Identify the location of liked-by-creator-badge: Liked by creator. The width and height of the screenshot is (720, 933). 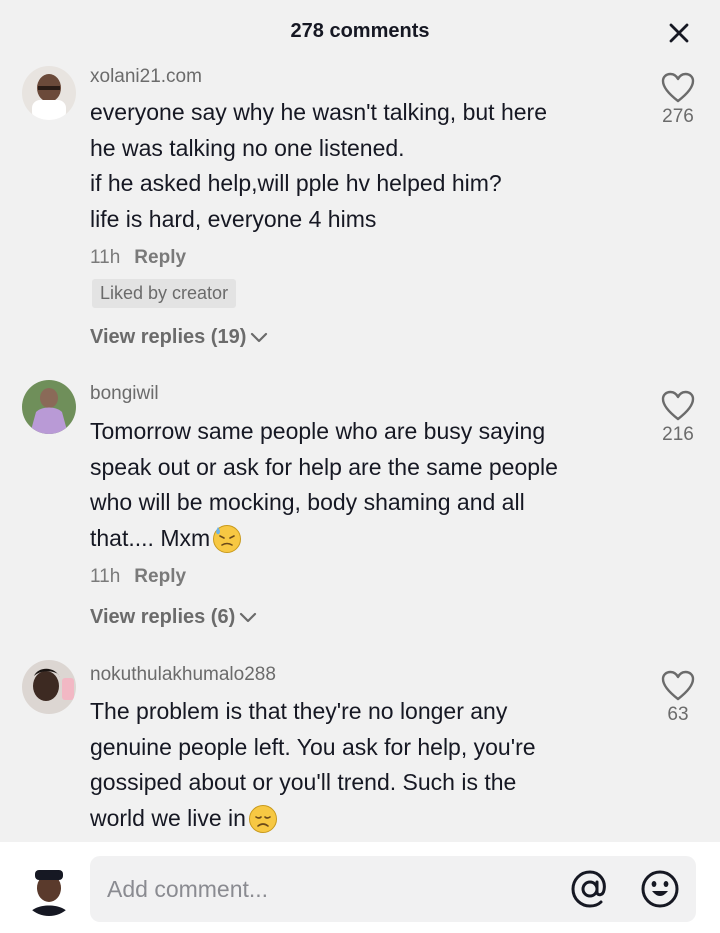
(164, 293).